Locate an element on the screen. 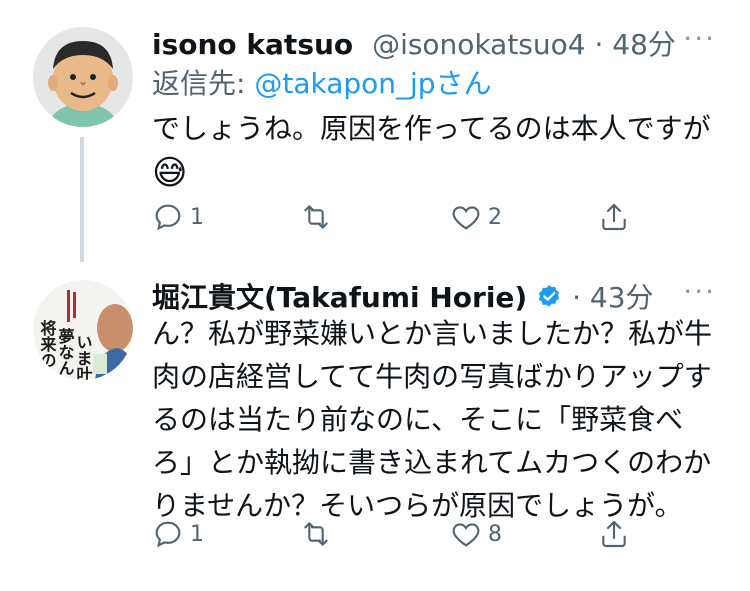 This screenshot has width=750, height=591. reply-honorific: さん is located at coordinates (464, 83).